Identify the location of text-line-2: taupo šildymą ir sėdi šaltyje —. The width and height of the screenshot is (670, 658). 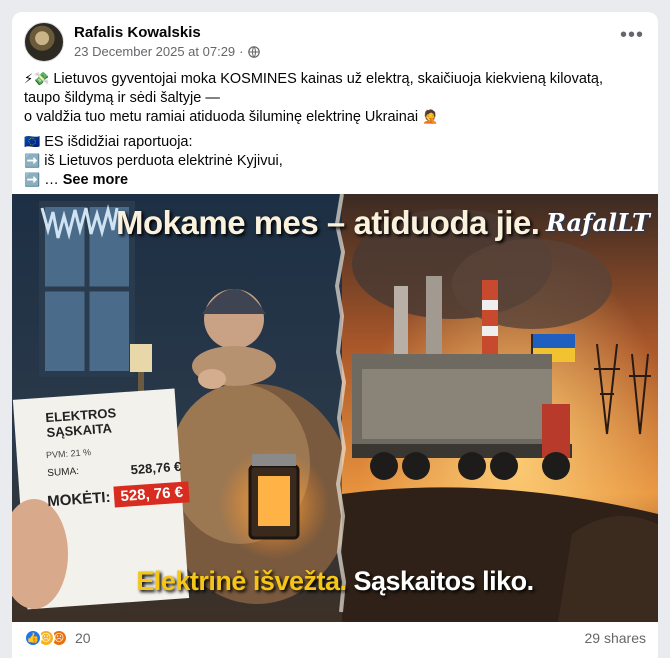
(122, 98).